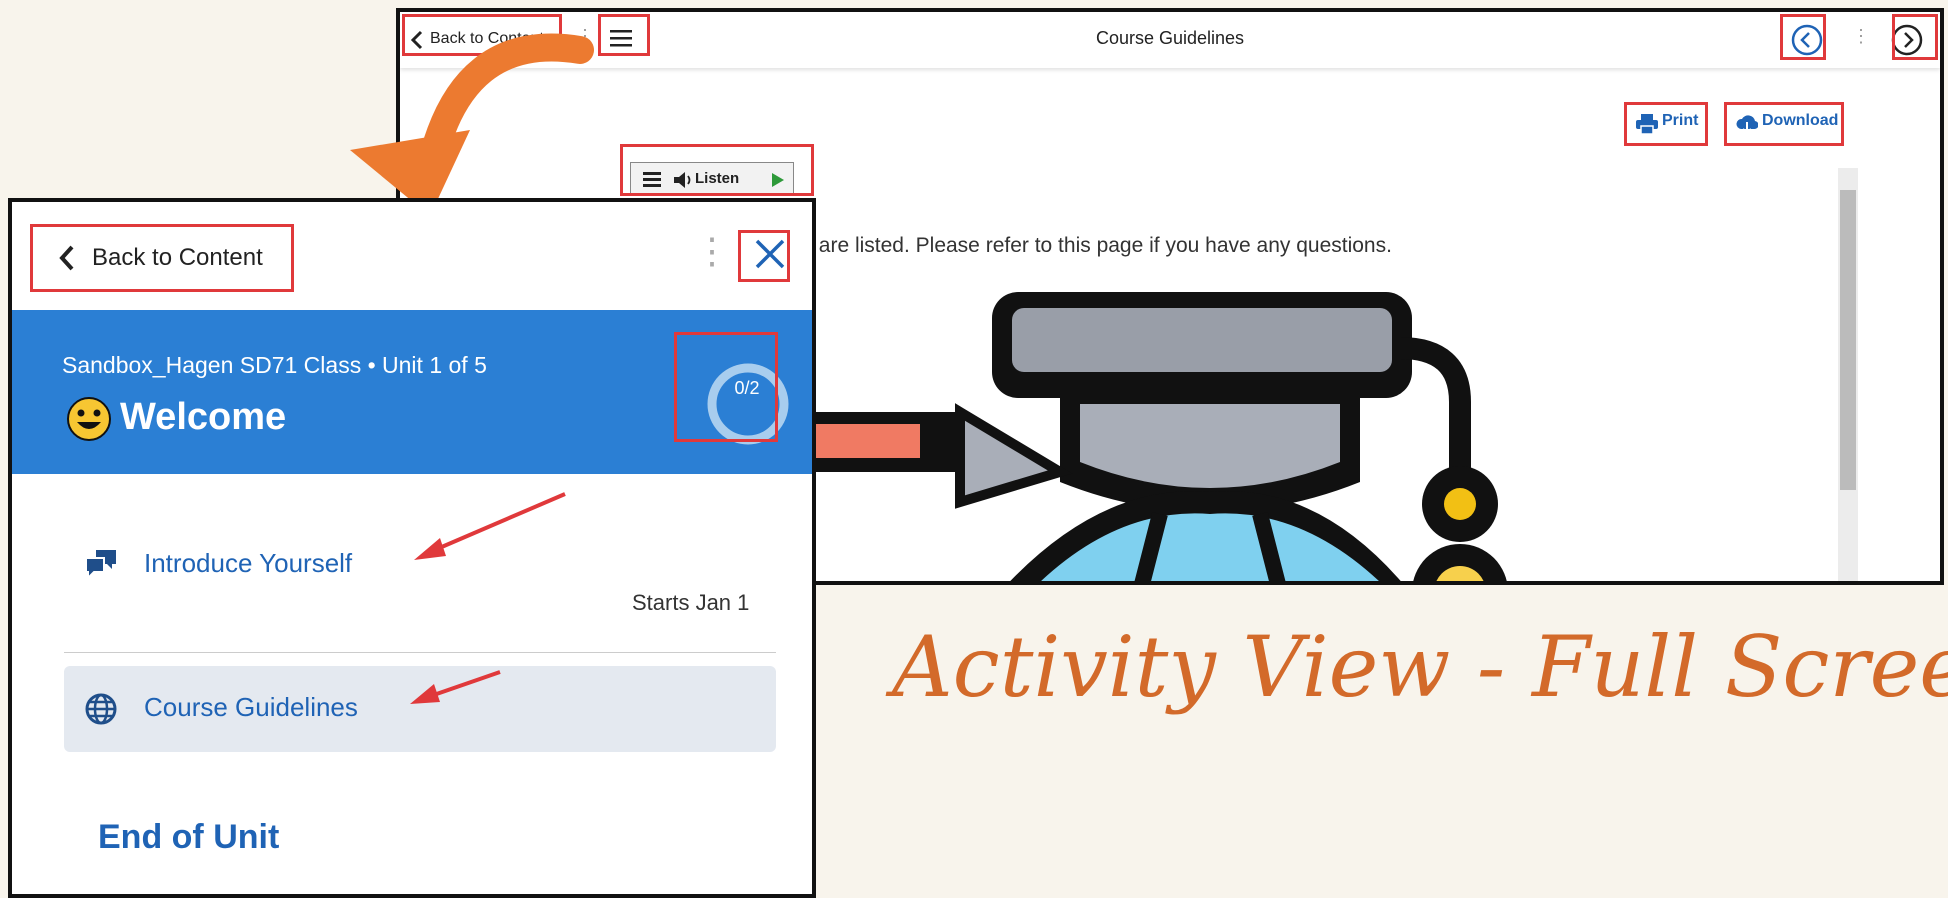 This screenshot has width=1948, height=898. I want to click on orange-curved-arrow, so click(472, 124).